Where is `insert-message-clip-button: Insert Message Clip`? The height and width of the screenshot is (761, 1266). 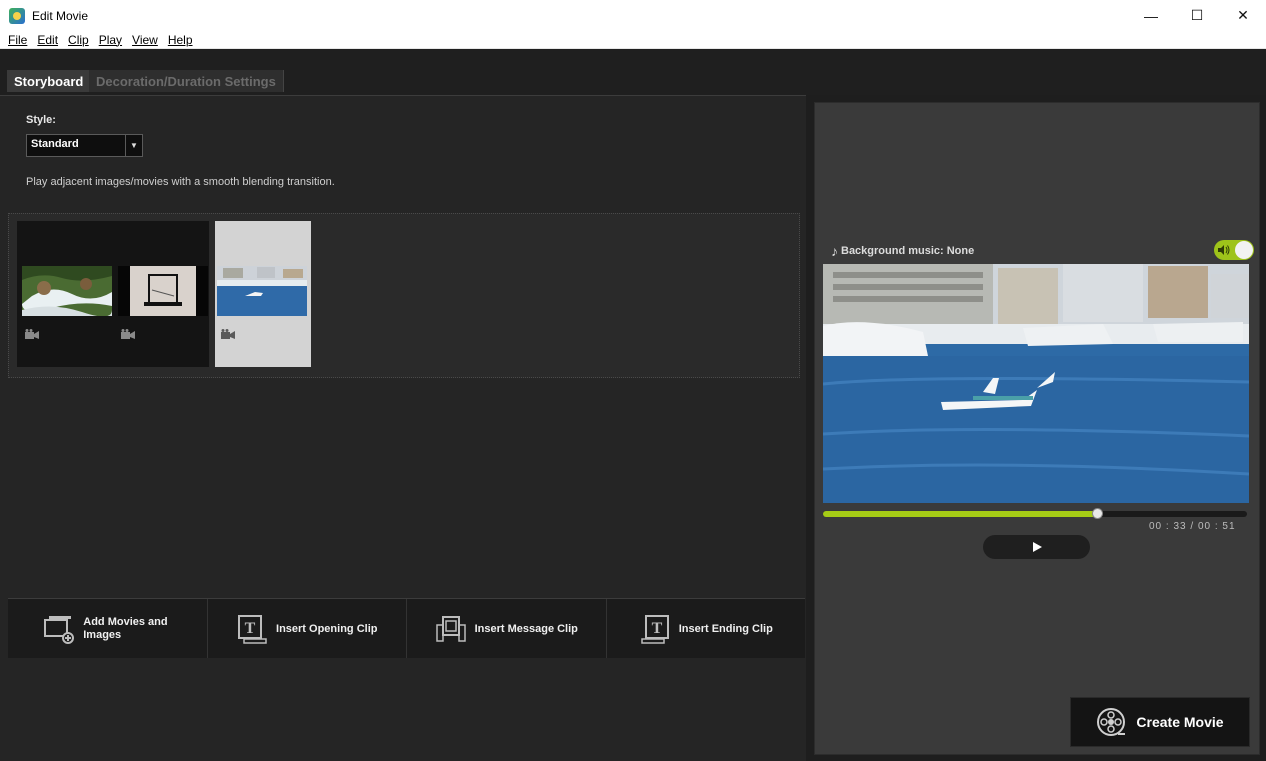 insert-message-clip-button: Insert Message Clip is located at coordinates (507, 628).